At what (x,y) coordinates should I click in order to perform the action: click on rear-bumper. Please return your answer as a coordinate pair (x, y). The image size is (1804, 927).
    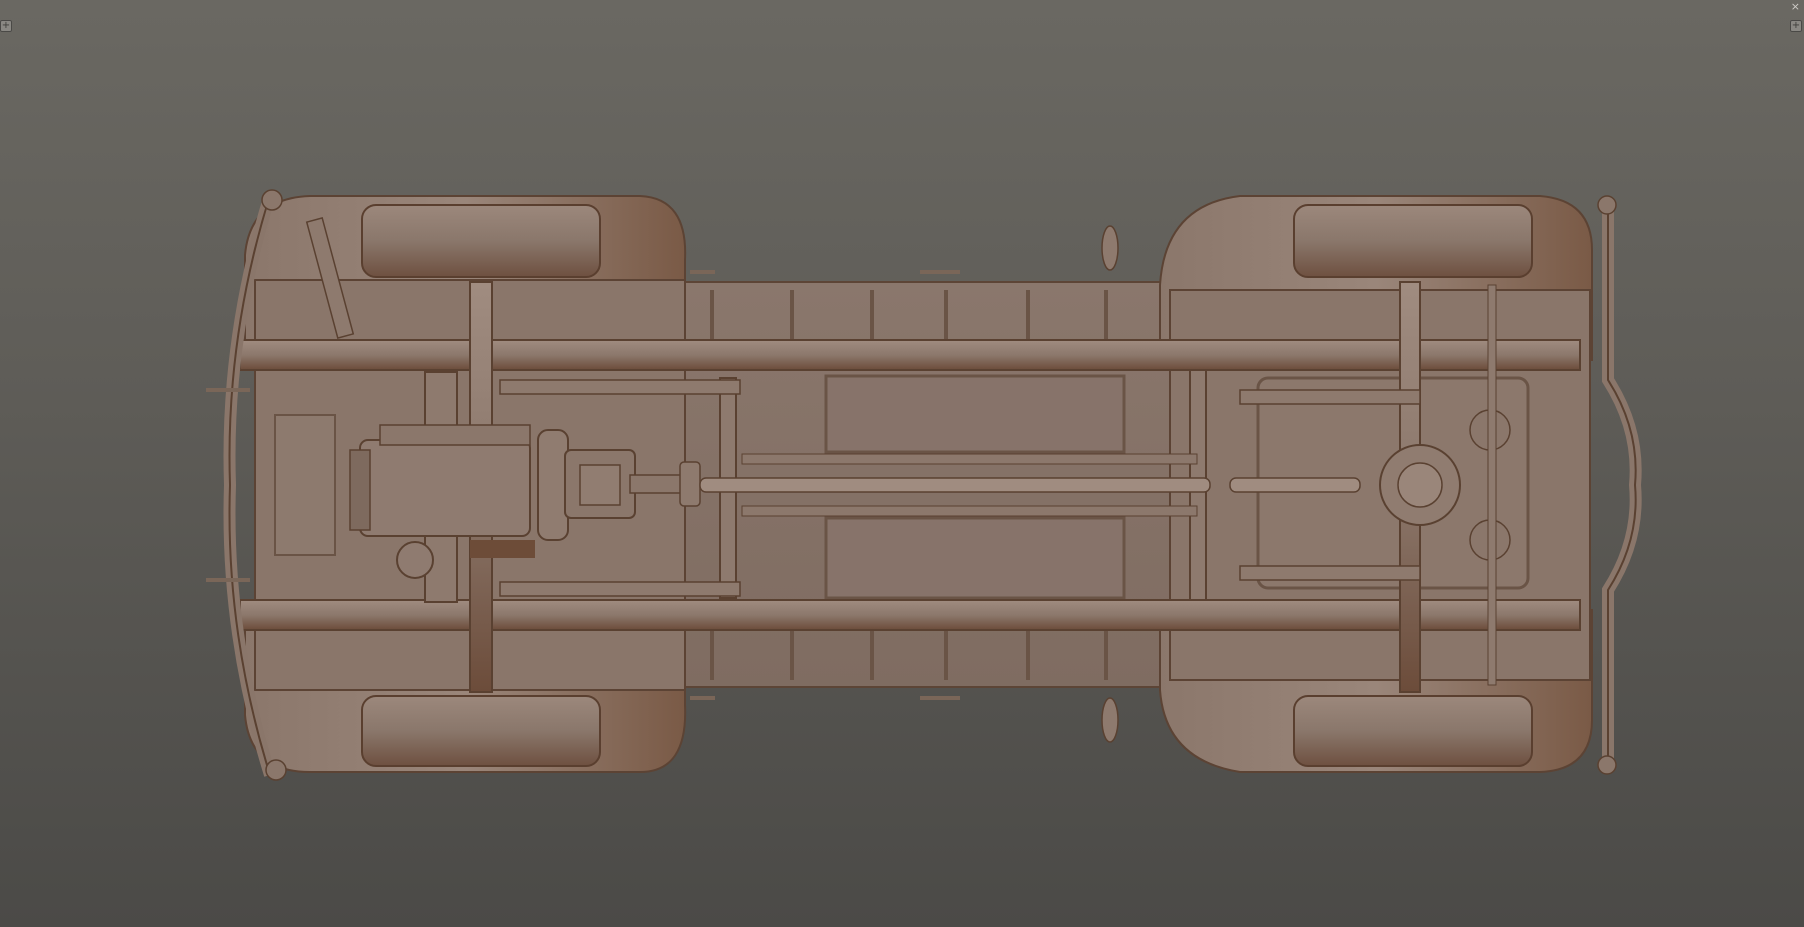
    Looking at the image, I should click on (1619, 485).